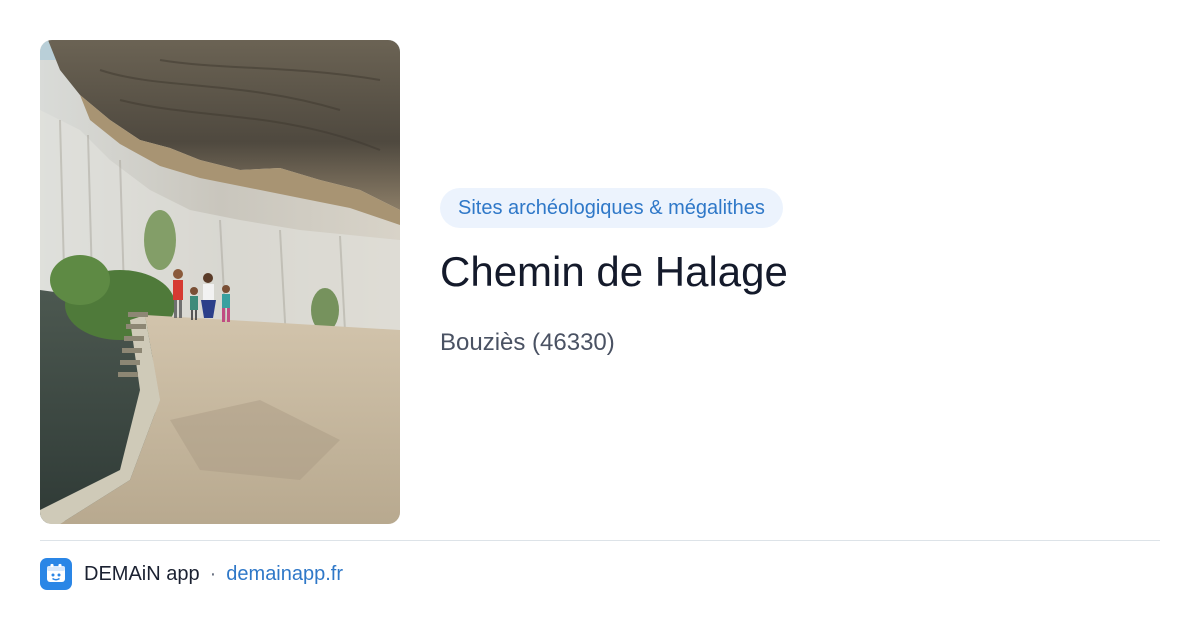 This screenshot has height=630, width=1200. Describe the element at coordinates (614, 271) in the screenshot. I see `place-title: Chemin de Halage` at that location.